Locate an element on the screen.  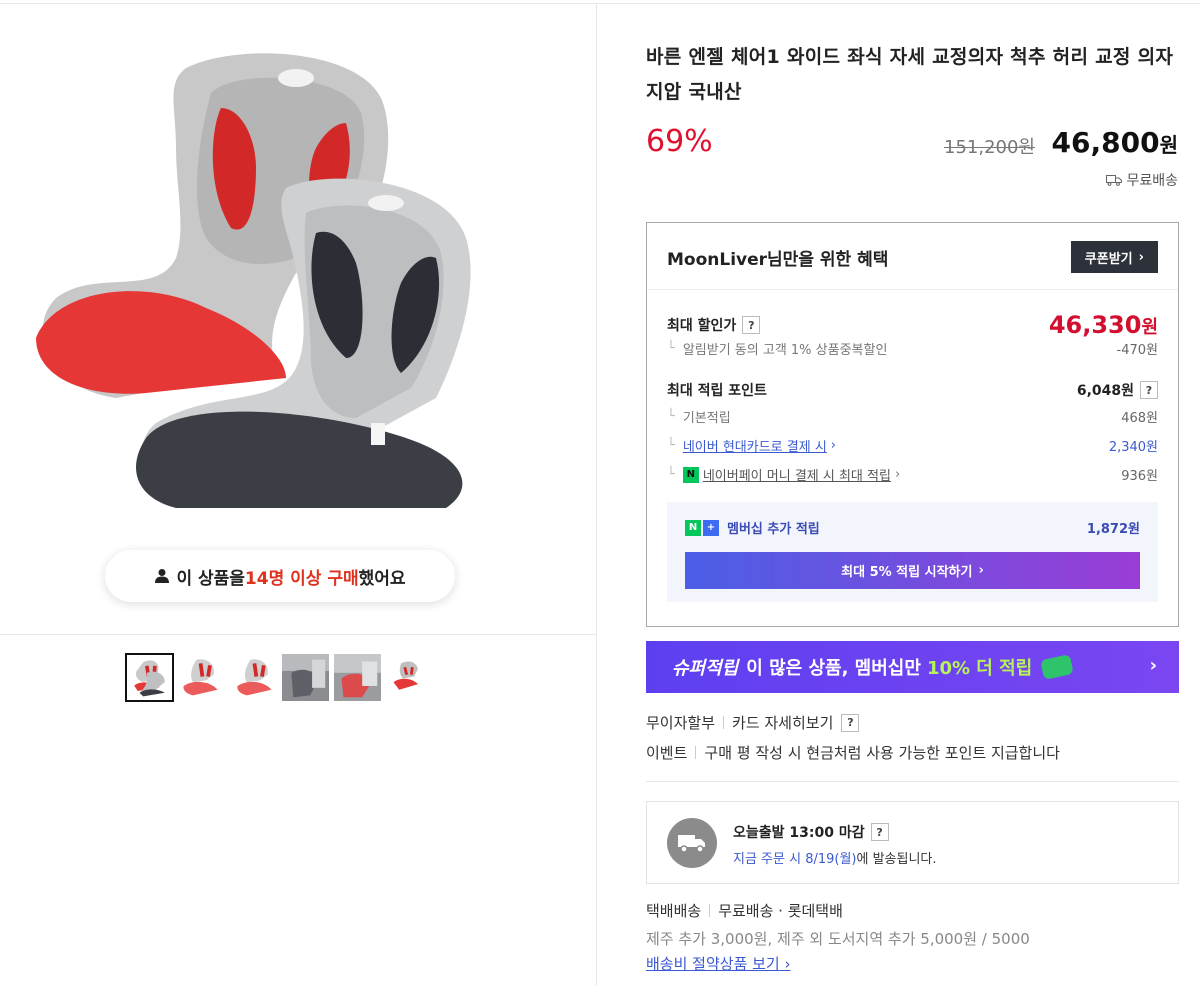
right-divider is located at coordinates (912, 781).